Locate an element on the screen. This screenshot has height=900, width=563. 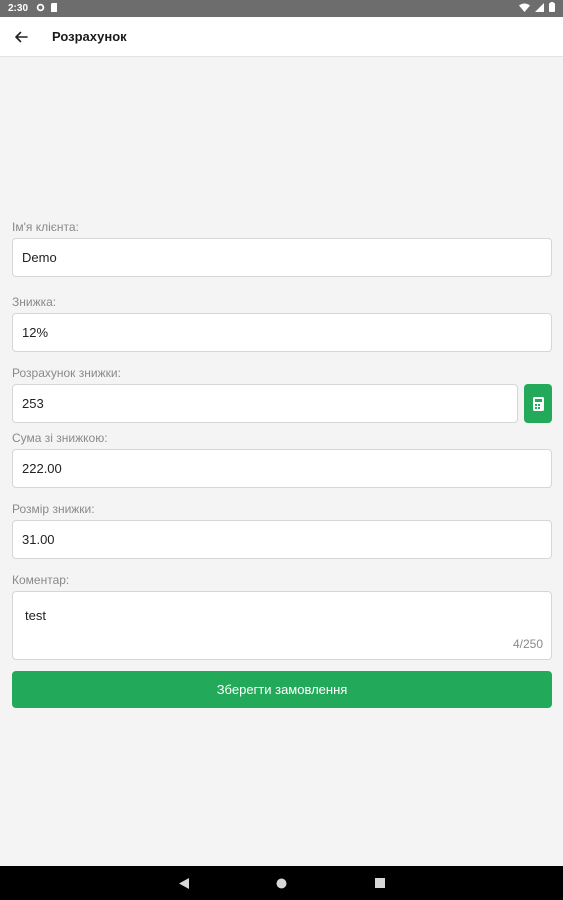
wifi-icon is located at coordinates (524, 9).